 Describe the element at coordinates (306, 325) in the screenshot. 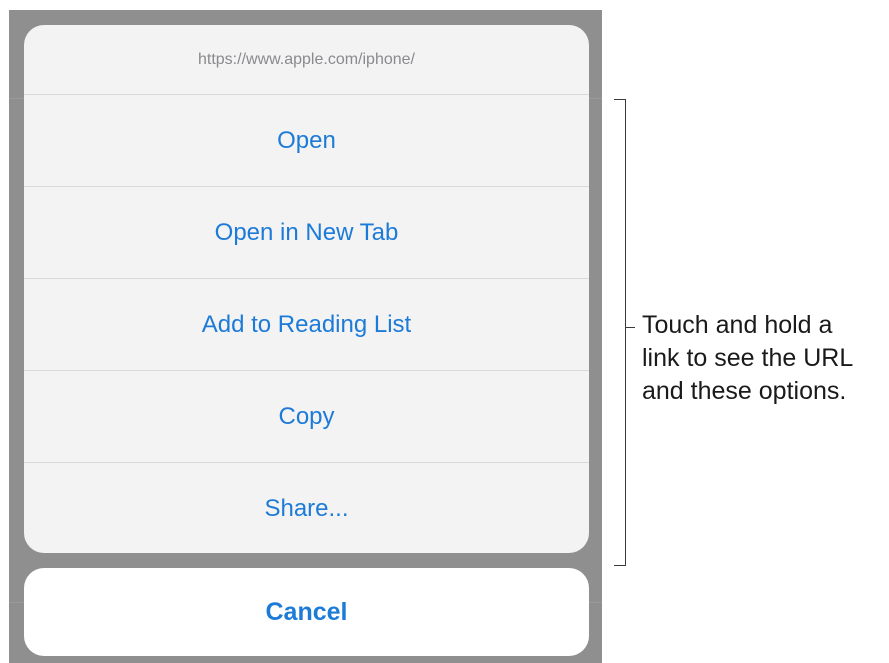

I see `add-to-reading-list-button: Add to Reading List` at that location.